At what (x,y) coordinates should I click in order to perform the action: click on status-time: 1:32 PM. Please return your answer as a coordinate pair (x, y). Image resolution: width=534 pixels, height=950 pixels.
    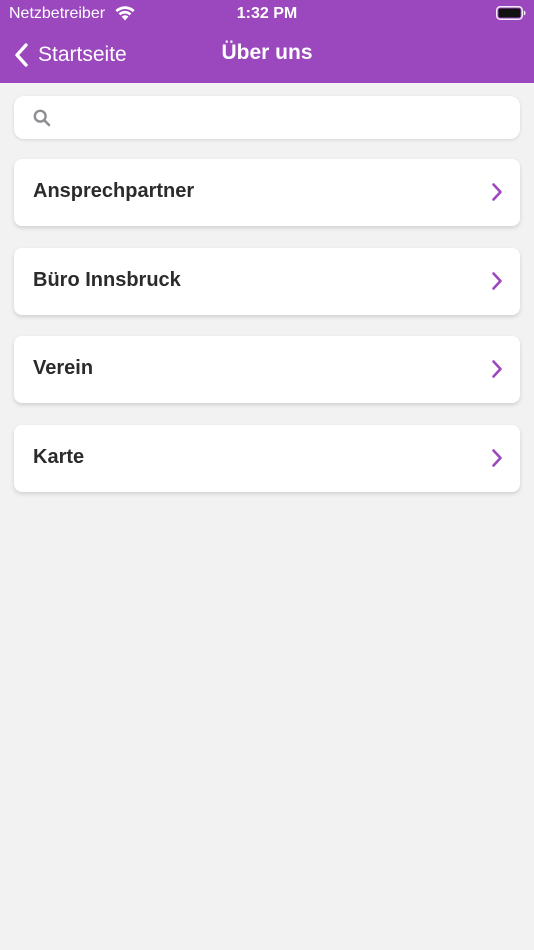
    Looking at the image, I should click on (267, 13).